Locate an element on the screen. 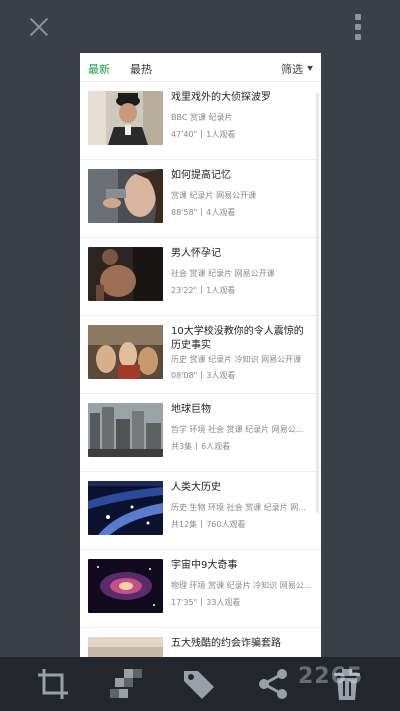  item-meta: 共12集 760人观看 is located at coordinates (208, 524).